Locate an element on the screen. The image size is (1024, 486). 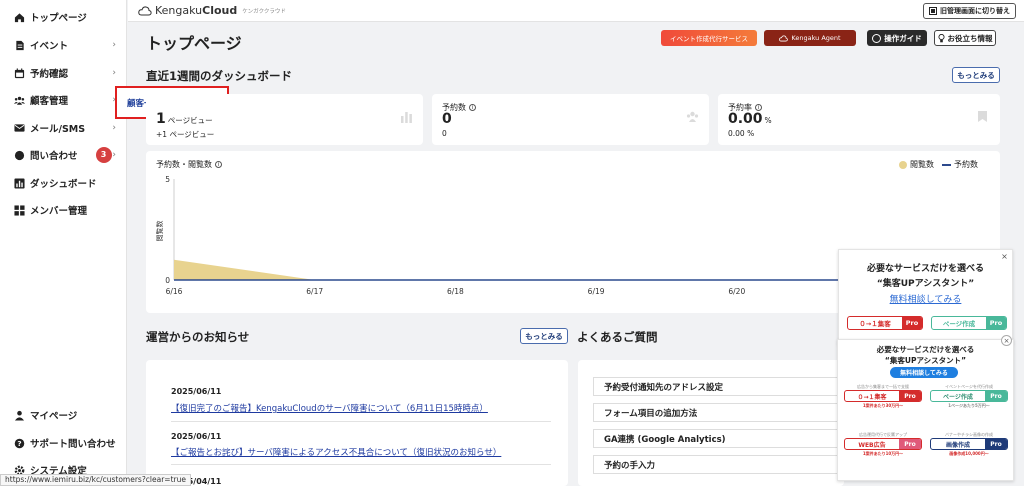
operation-guide-button: 操作ガイド is located at coordinates (897, 38).